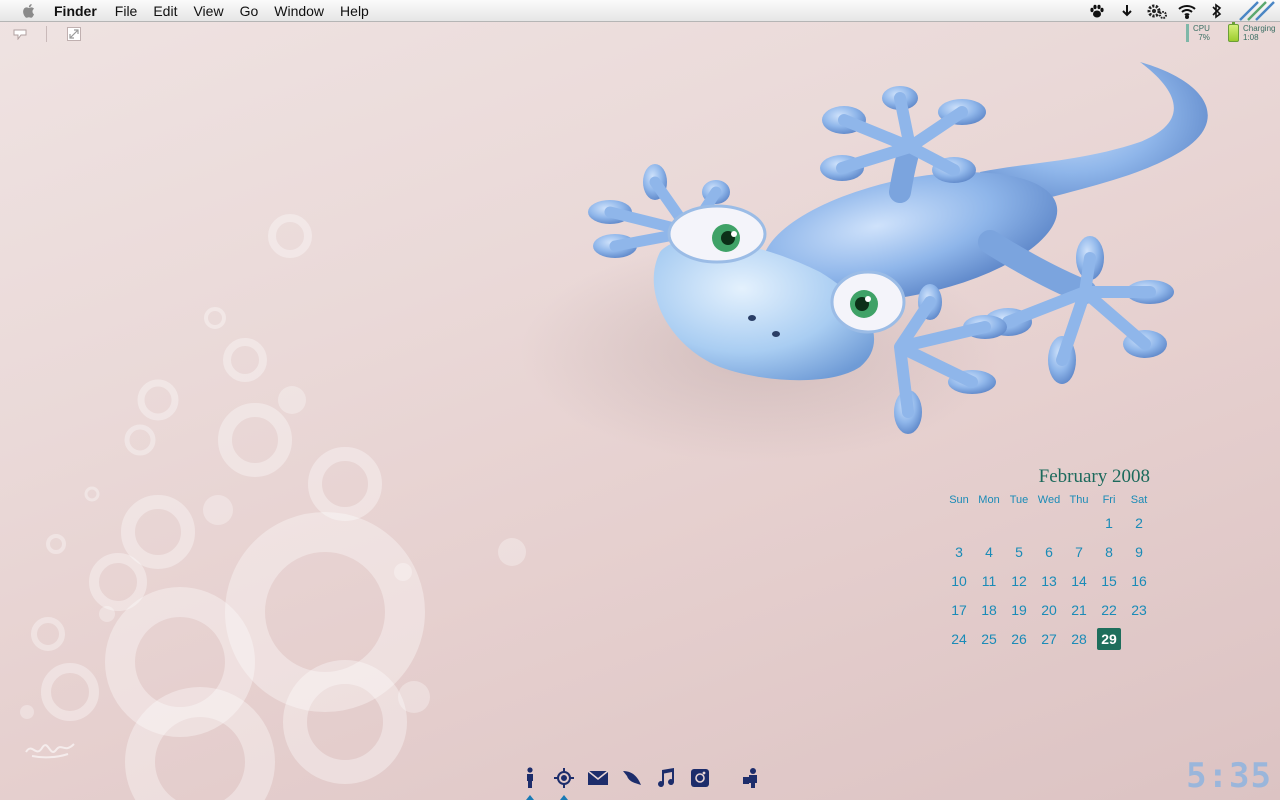 This screenshot has height=800, width=1280. Describe the element at coordinates (126, 11) in the screenshot. I see `menu-file: File` at that location.